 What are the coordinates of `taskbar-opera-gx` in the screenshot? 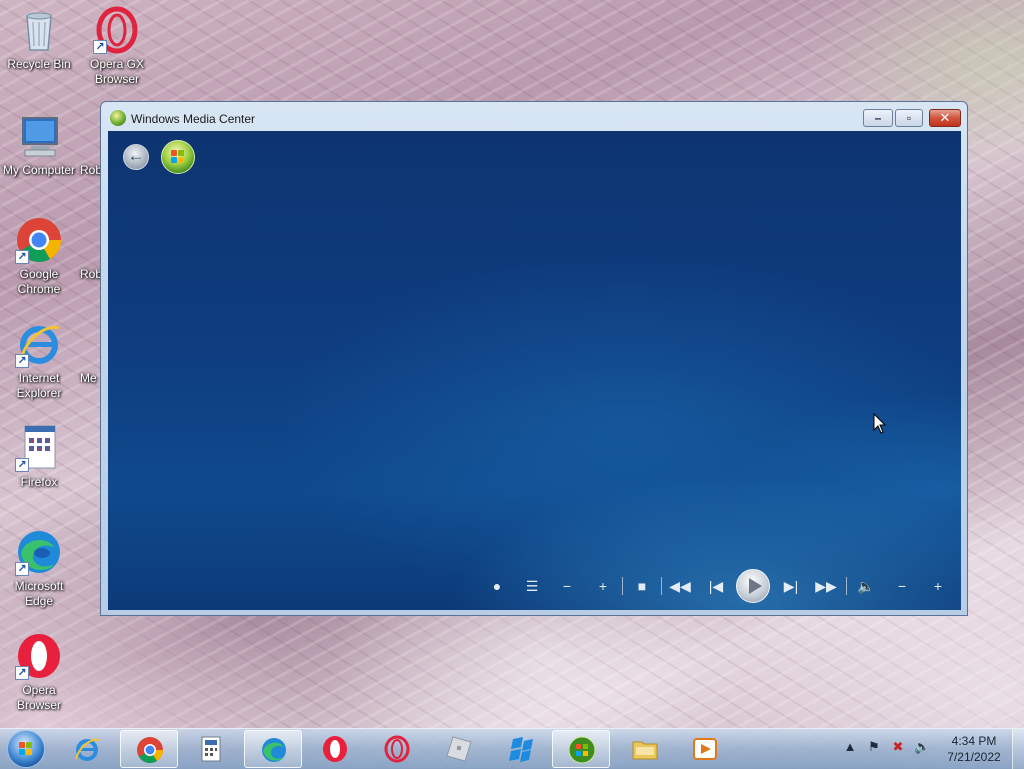 It's located at (397, 749).